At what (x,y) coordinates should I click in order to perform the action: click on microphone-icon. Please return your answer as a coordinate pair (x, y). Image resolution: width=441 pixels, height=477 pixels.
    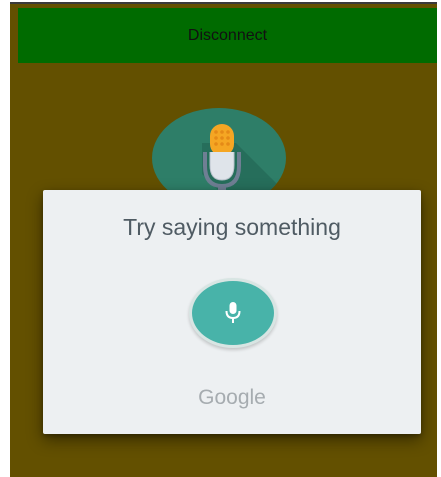
    Looking at the image, I should click on (233, 312).